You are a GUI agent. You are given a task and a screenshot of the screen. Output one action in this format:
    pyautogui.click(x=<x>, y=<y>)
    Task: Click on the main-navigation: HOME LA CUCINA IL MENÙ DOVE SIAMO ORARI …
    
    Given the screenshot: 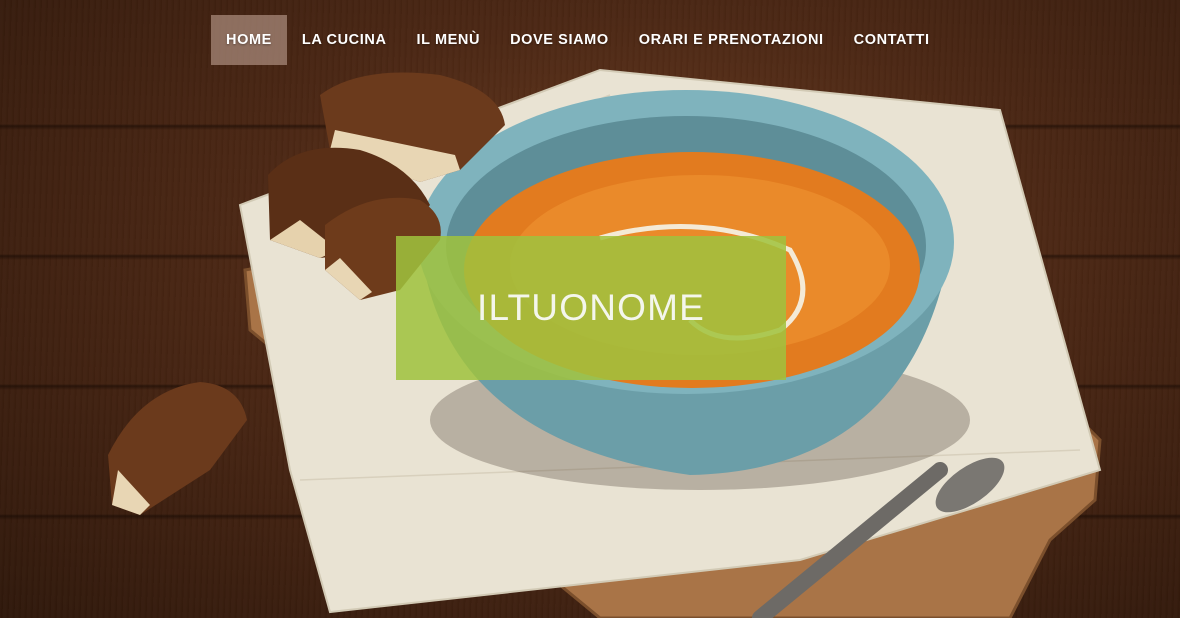 What is the action you would take?
    pyautogui.click(x=578, y=40)
    